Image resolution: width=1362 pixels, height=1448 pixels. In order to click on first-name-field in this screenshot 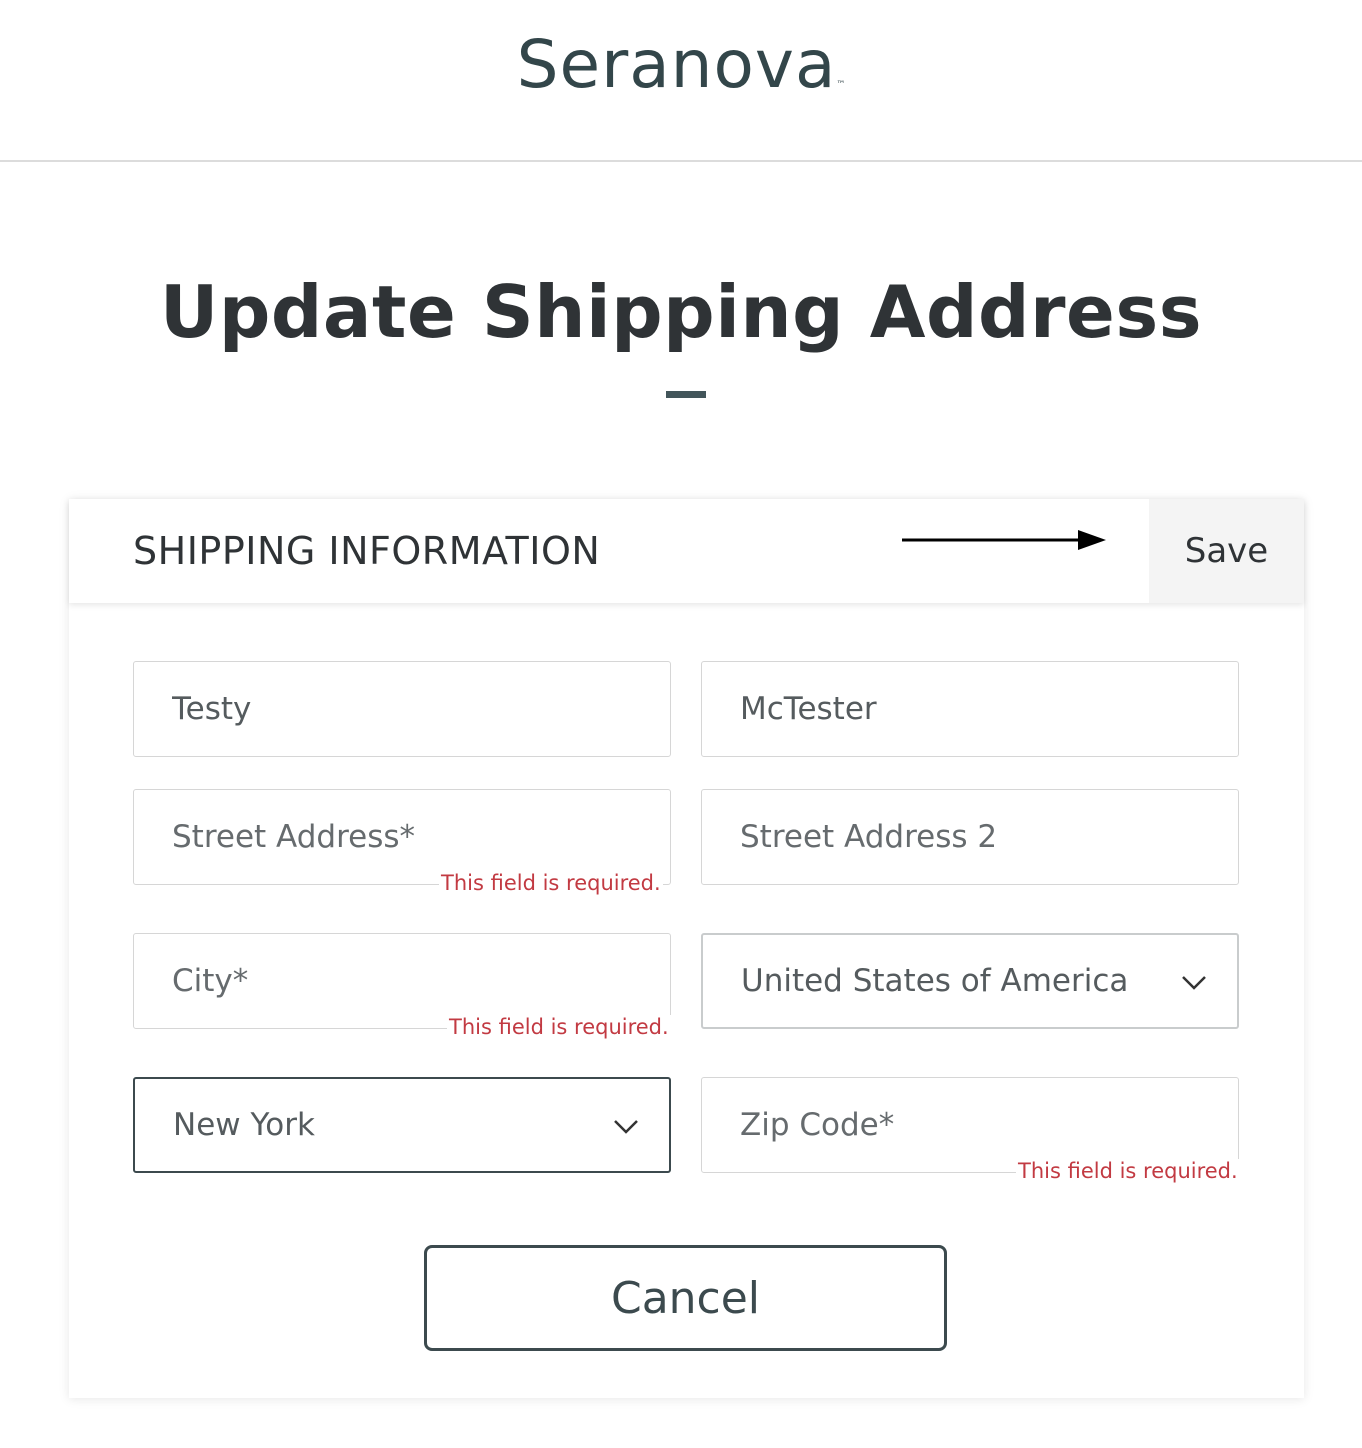, I will do `click(402, 709)`.